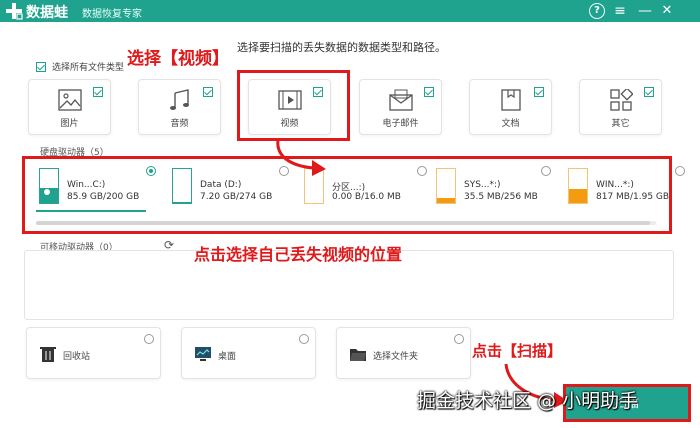 Image resolution: width=700 pixels, height=428 pixels. I want to click on video-highlight-box, so click(293, 105).